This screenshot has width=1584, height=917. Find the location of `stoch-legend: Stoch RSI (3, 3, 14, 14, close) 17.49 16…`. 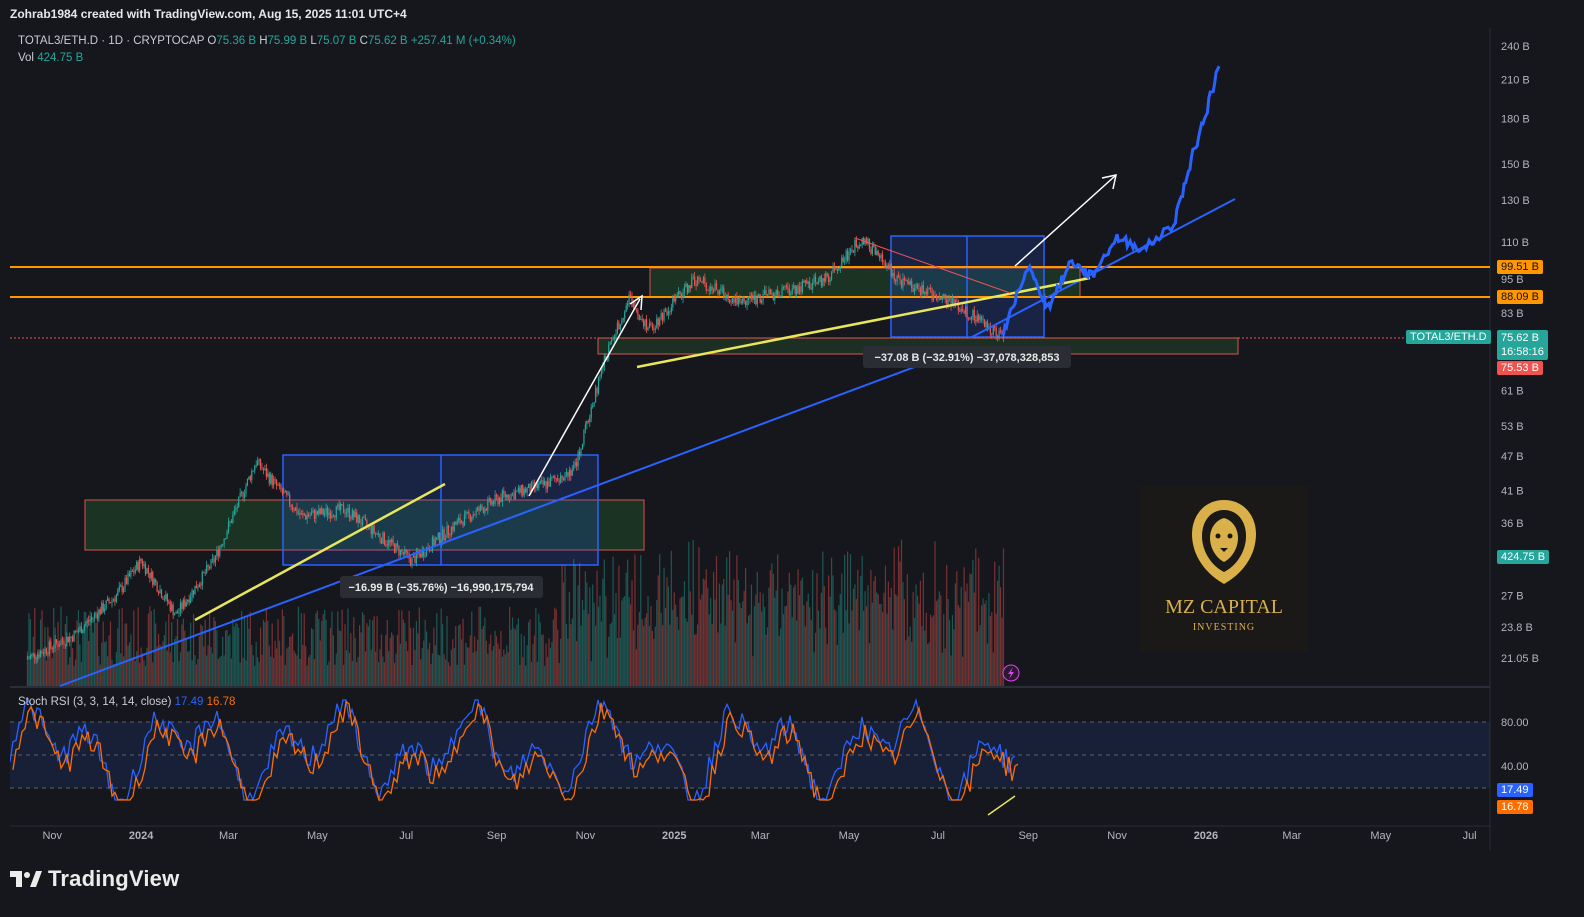

stoch-legend: Stoch RSI (3, 3, 14, 14, close) 17.49 16… is located at coordinates (126, 702).